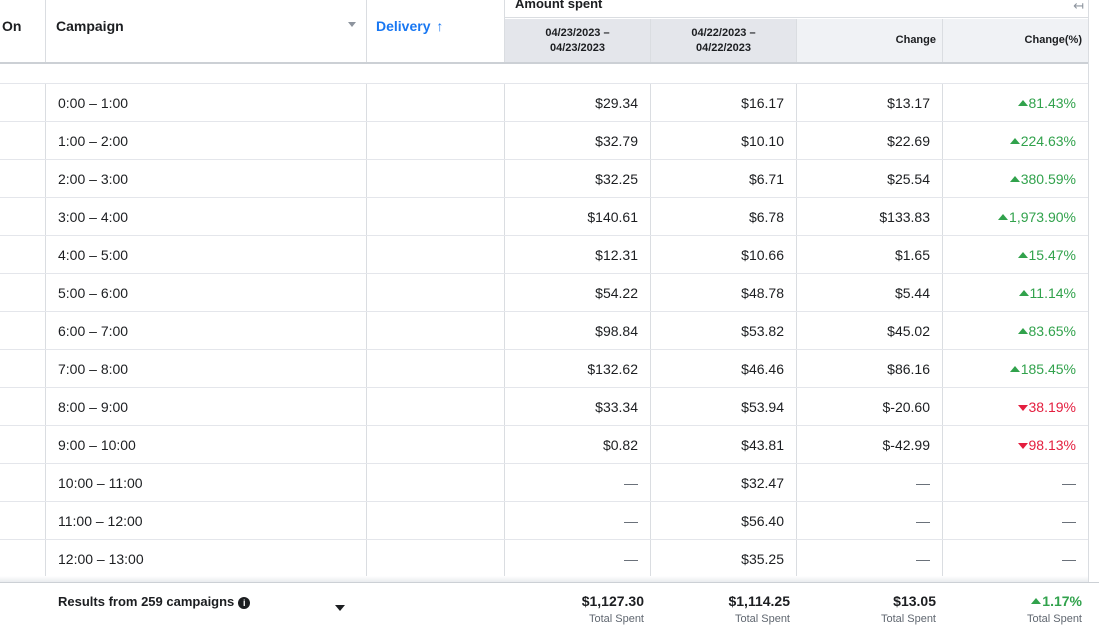  What do you see at coordinates (908, 103) in the screenshot?
I see `row-change: $13.17` at bounding box center [908, 103].